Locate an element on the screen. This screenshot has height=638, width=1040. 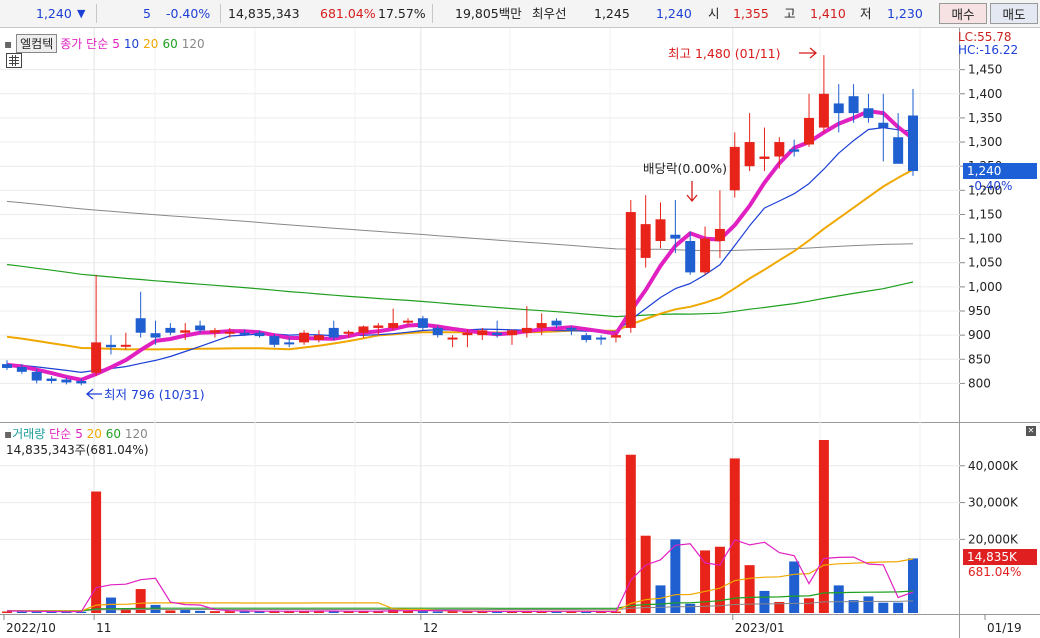
current-volume-pct: 681.04% is located at coordinates (995, 572).